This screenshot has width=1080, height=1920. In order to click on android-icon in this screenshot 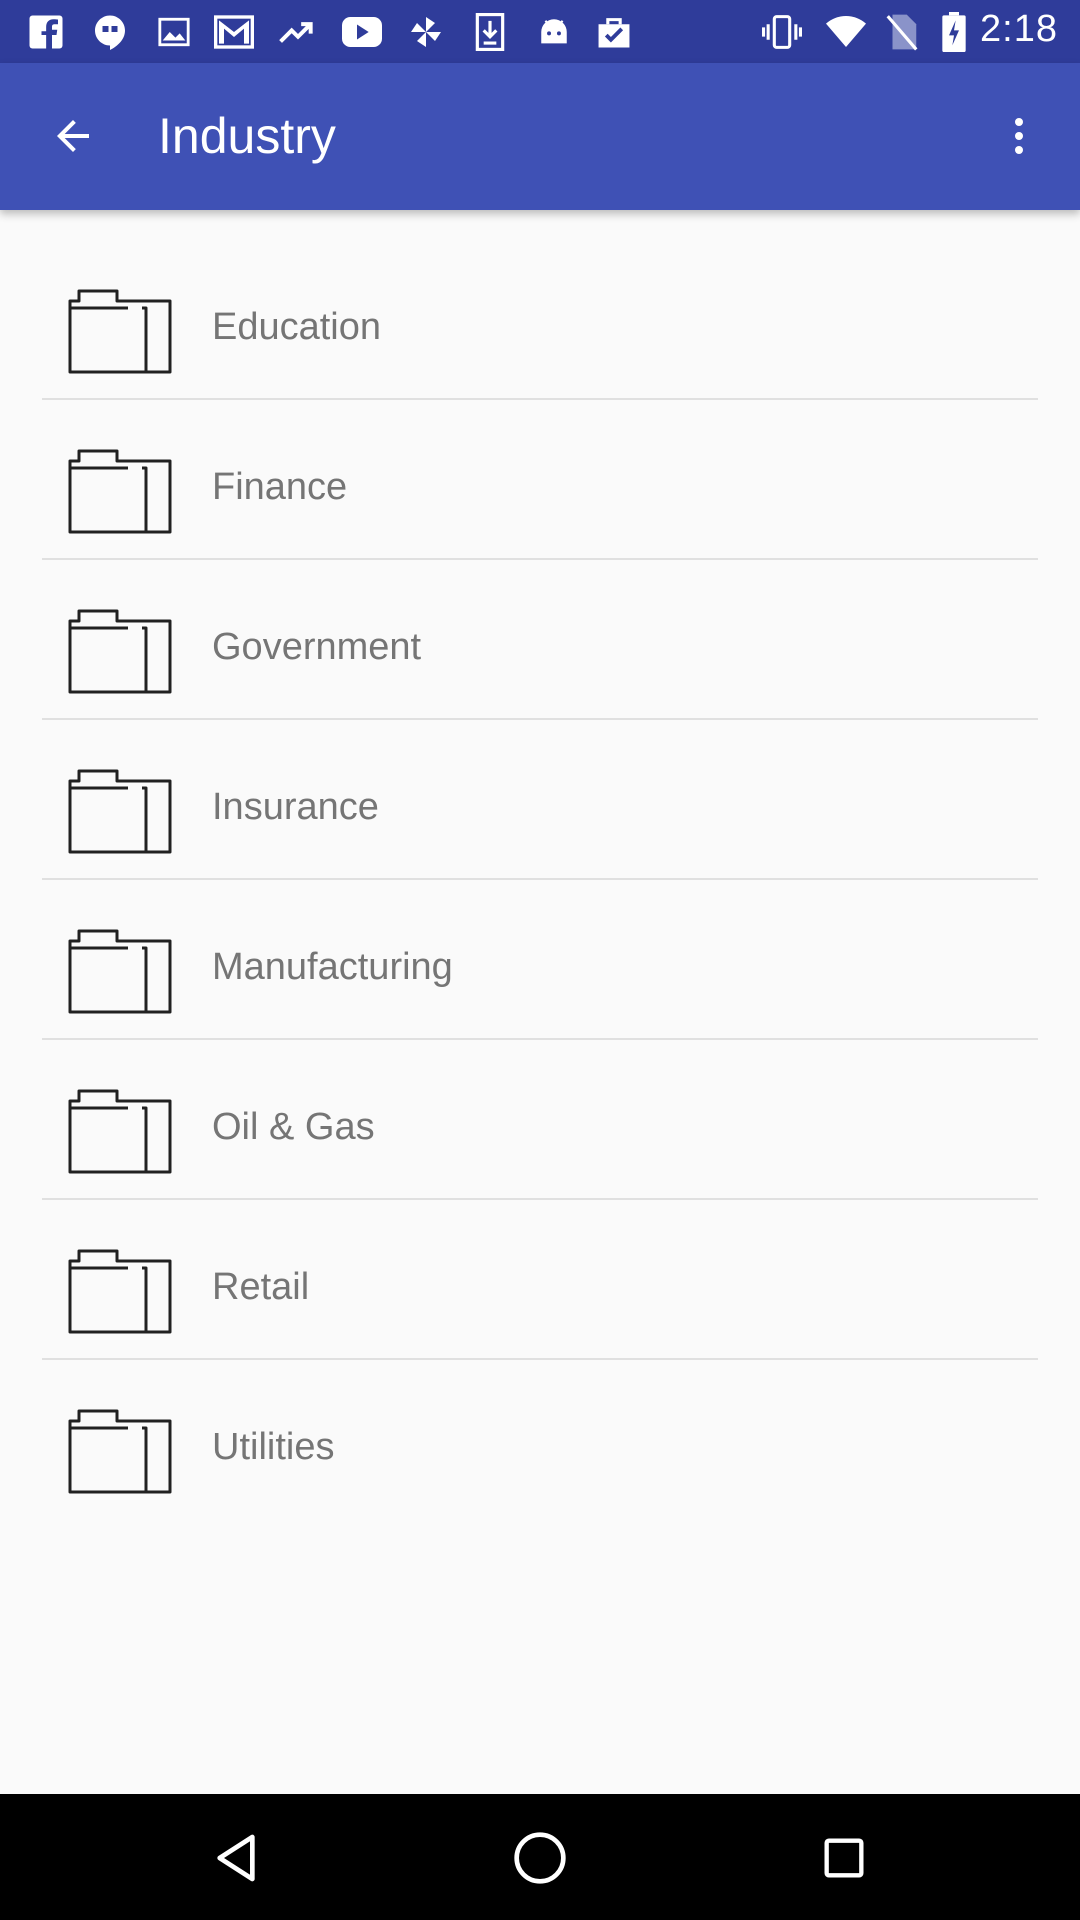, I will do `click(554, 32)`.